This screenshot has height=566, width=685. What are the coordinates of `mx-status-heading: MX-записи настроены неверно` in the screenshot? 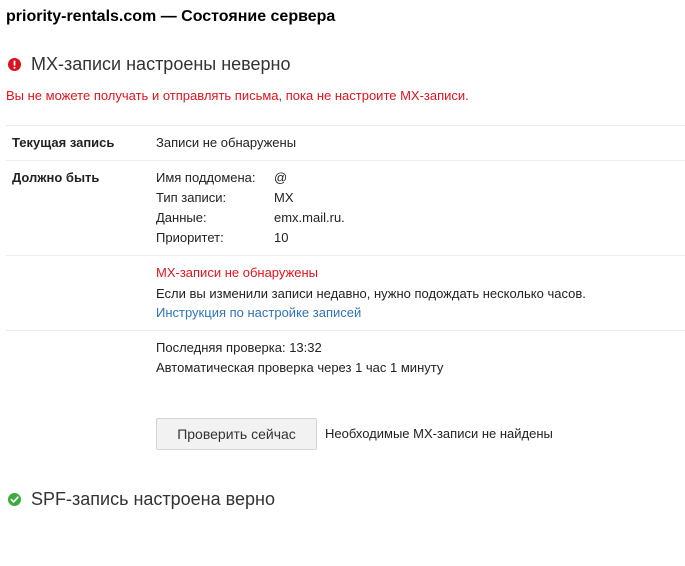 It's located at (149, 64).